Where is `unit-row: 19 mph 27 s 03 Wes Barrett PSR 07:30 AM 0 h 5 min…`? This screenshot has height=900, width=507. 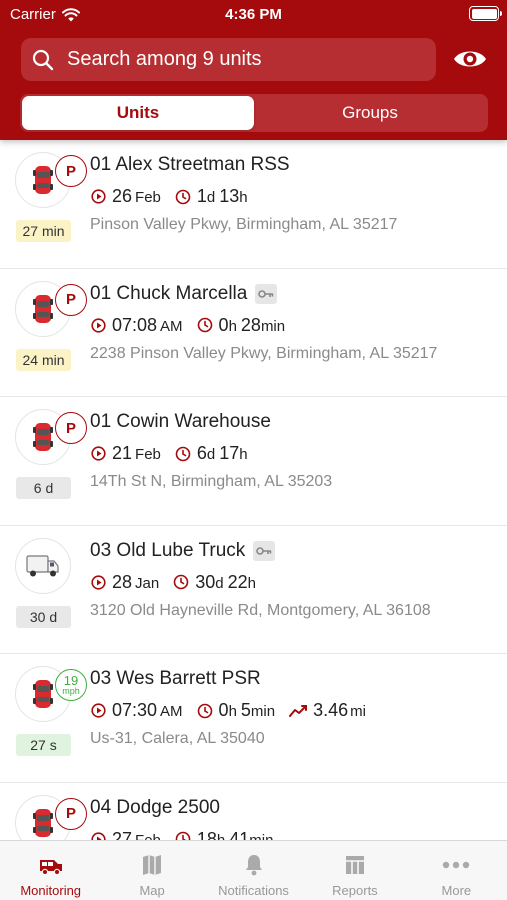 unit-row: 19 mph 27 s 03 Wes Barrett PSR 07:30 AM 0 h 5 min… is located at coordinates (253, 718).